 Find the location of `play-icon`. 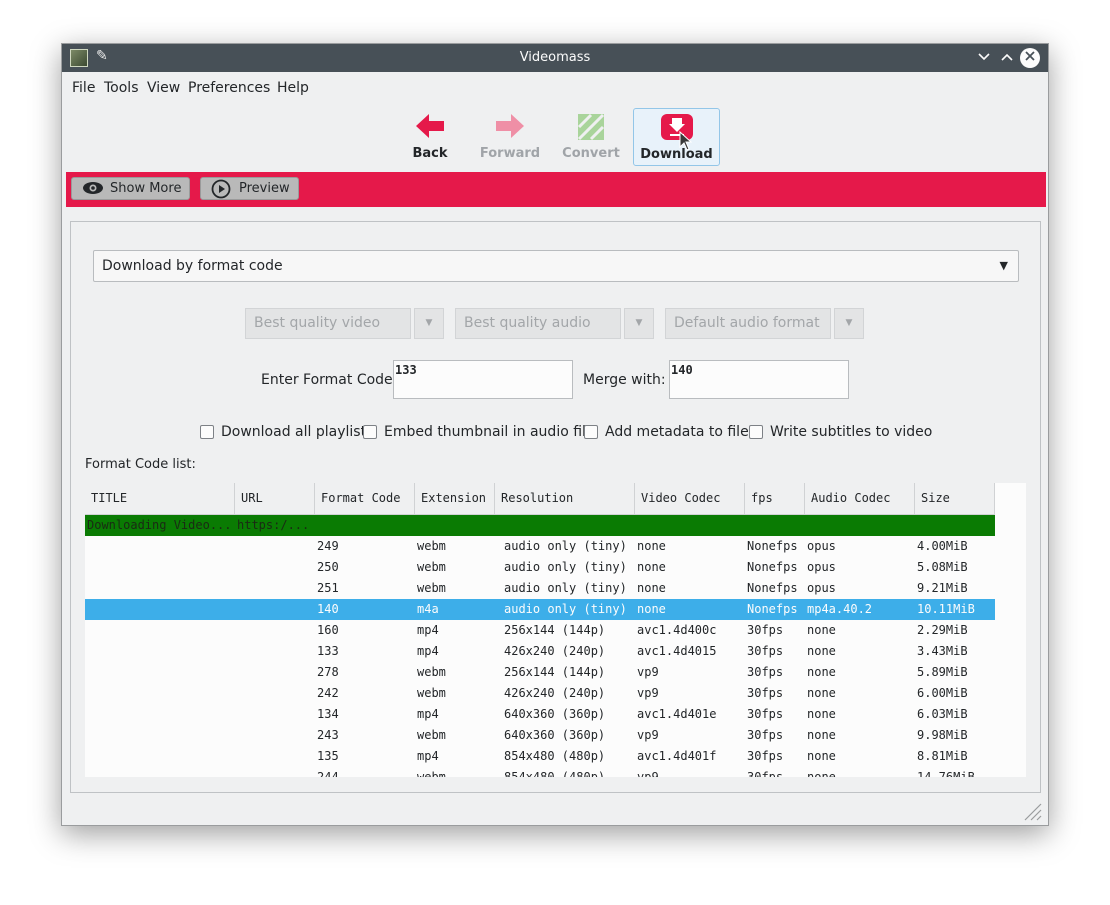

play-icon is located at coordinates (221, 189).